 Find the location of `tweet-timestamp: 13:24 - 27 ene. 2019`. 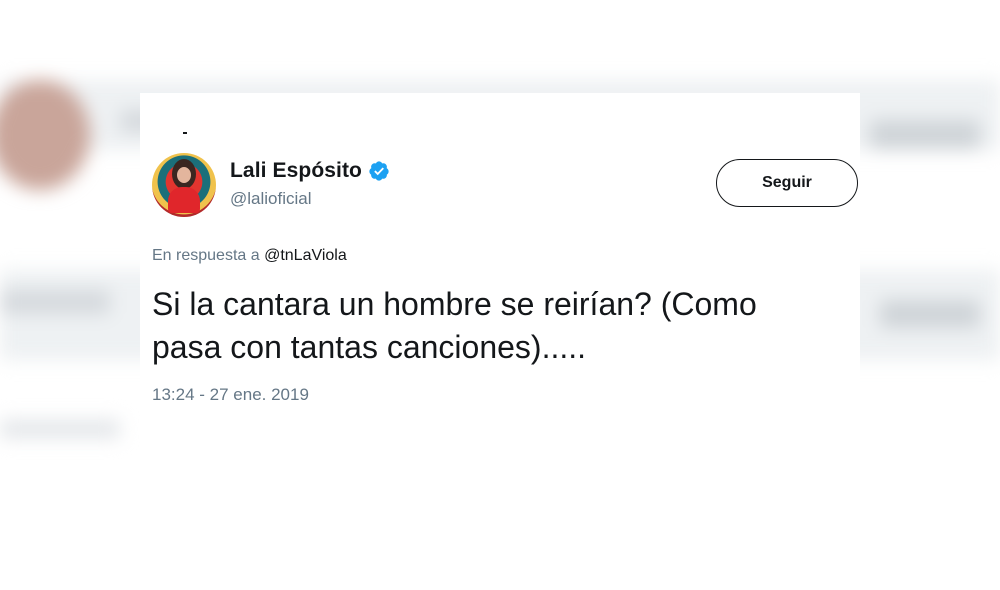

tweet-timestamp: 13:24 - 27 ene. 2019 is located at coordinates (230, 395).